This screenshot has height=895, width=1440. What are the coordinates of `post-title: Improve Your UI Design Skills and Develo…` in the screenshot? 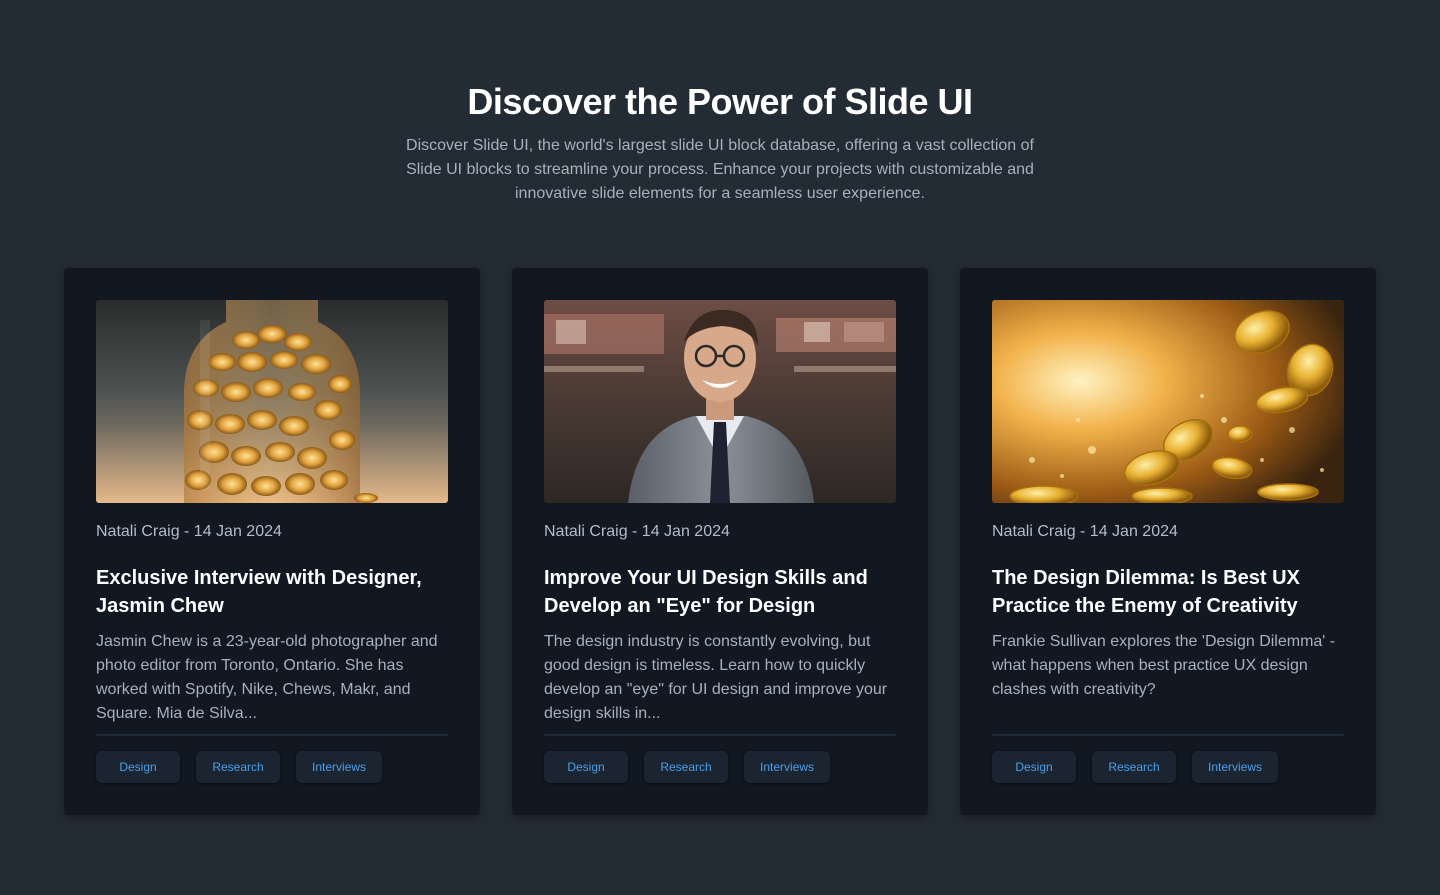 It's located at (720, 592).